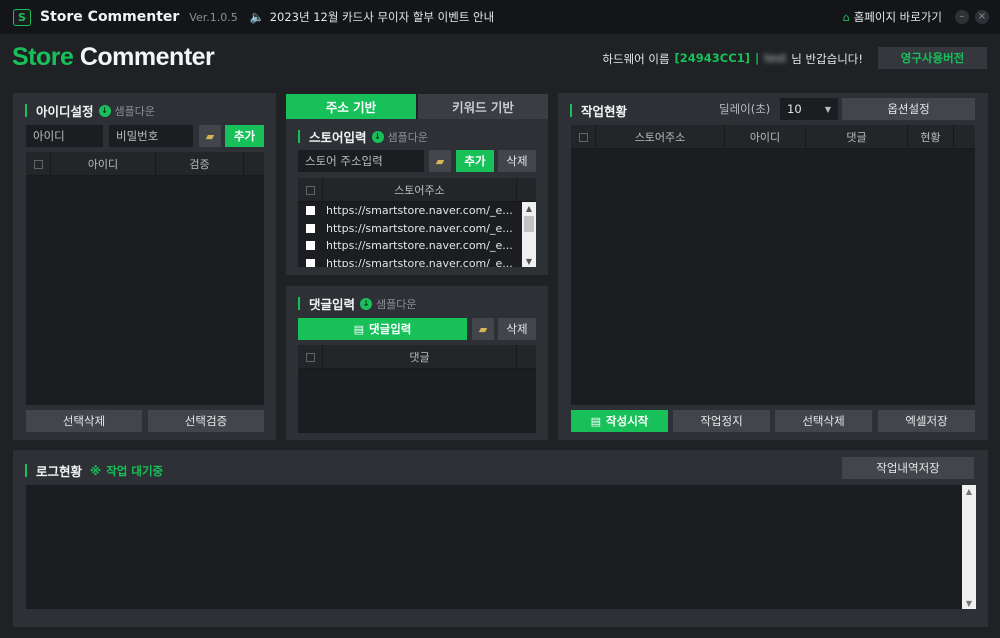  Describe the element at coordinates (712, 58) in the screenshot. I see `hardware-code: [24943CC1]` at that location.